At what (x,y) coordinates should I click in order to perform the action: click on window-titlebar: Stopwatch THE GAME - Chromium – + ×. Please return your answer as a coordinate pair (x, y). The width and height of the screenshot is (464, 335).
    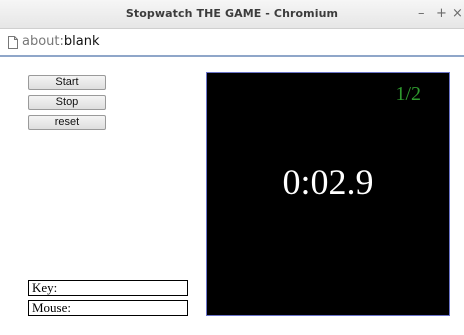
    Looking at the image, I should click on (232, 14).